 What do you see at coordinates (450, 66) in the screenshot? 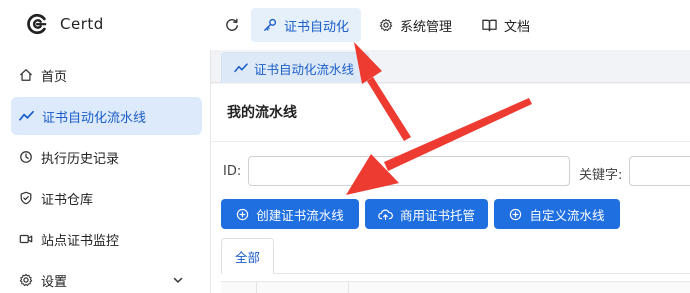
I see `tab-bar: 证书自动化流水线` at bounding box center [450, 66].